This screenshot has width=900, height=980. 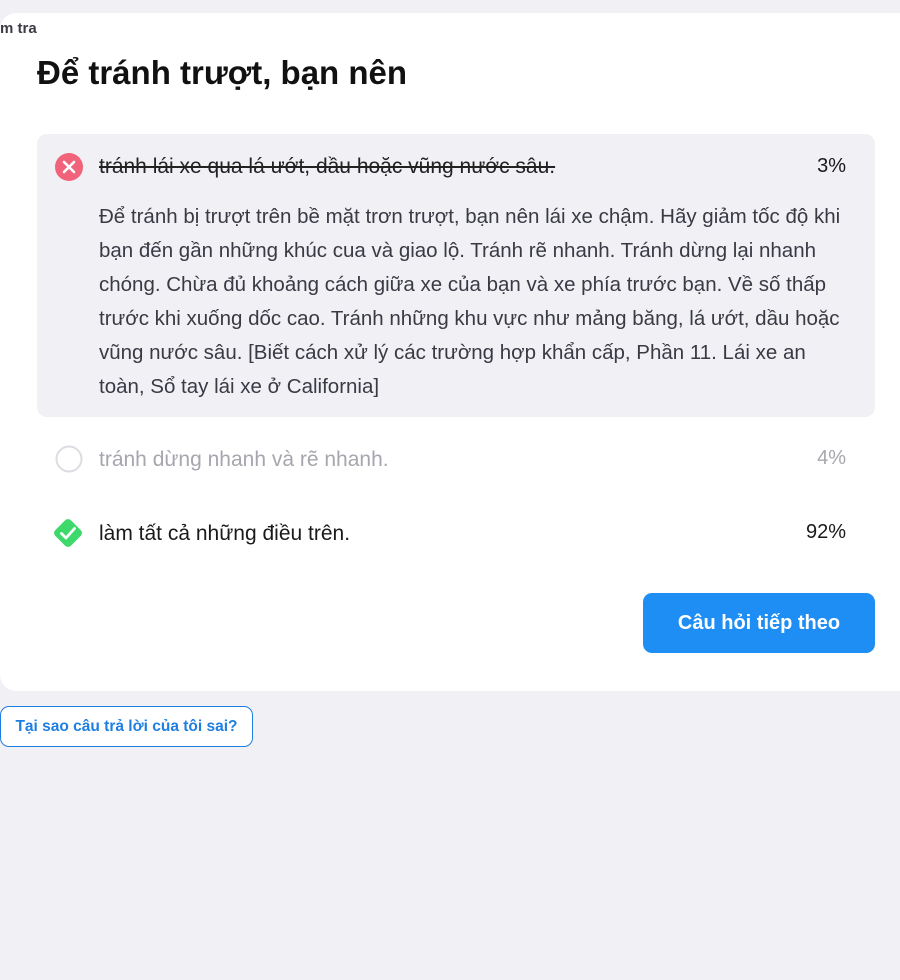 What do you see at coordinates (759, 623) in the screenshot?
I see `next-question-button: Câu hỏi tiếp theo` at bounding box center [759, 623].